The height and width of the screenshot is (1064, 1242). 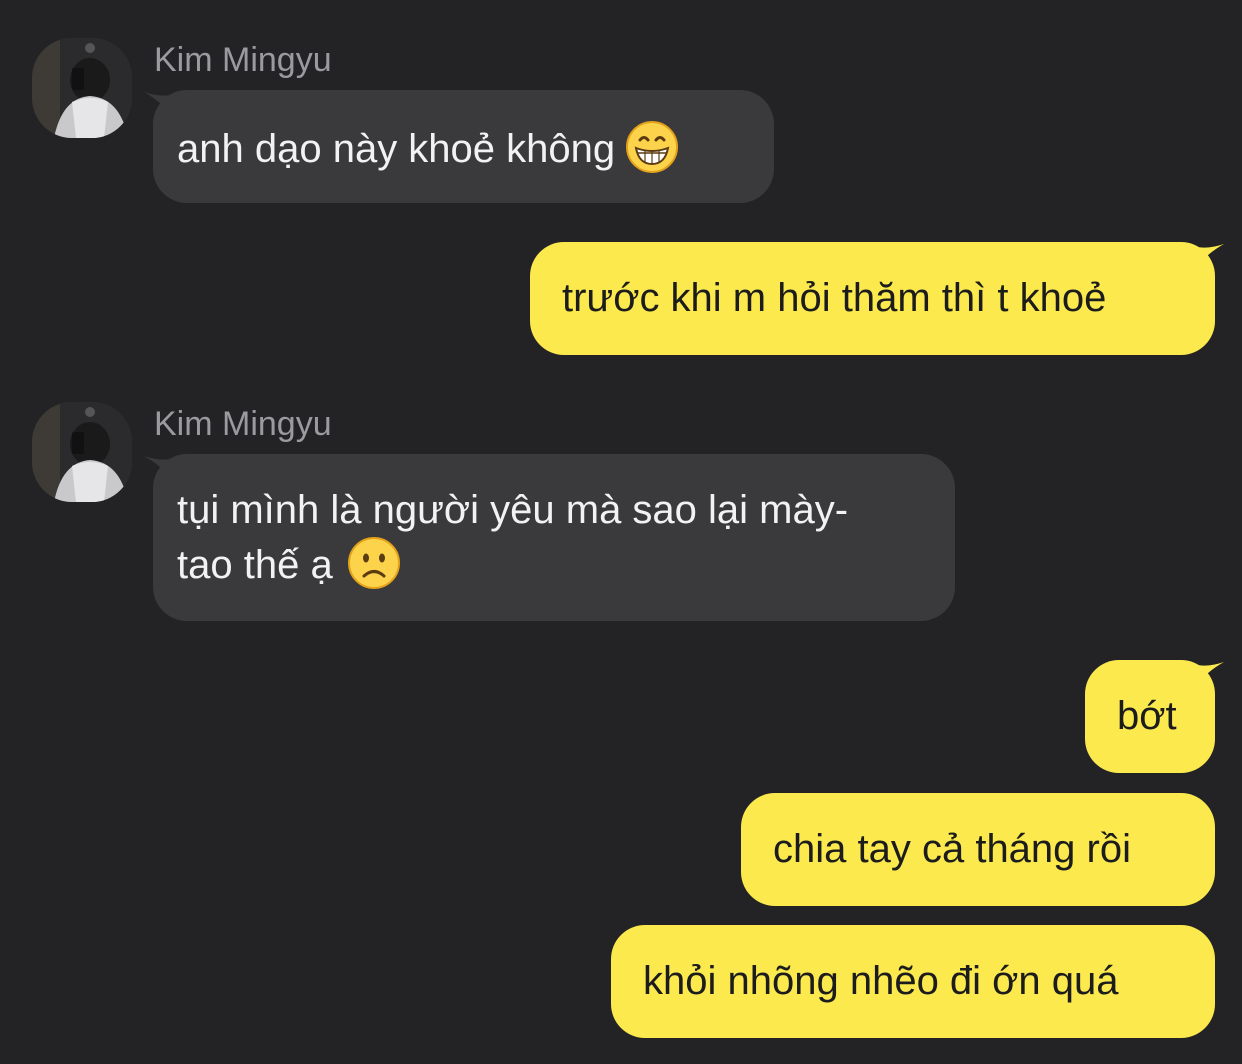 I want to click on outgoing-message-bubble: chia tay cả tháng rồi, so click(x=978, y=849).